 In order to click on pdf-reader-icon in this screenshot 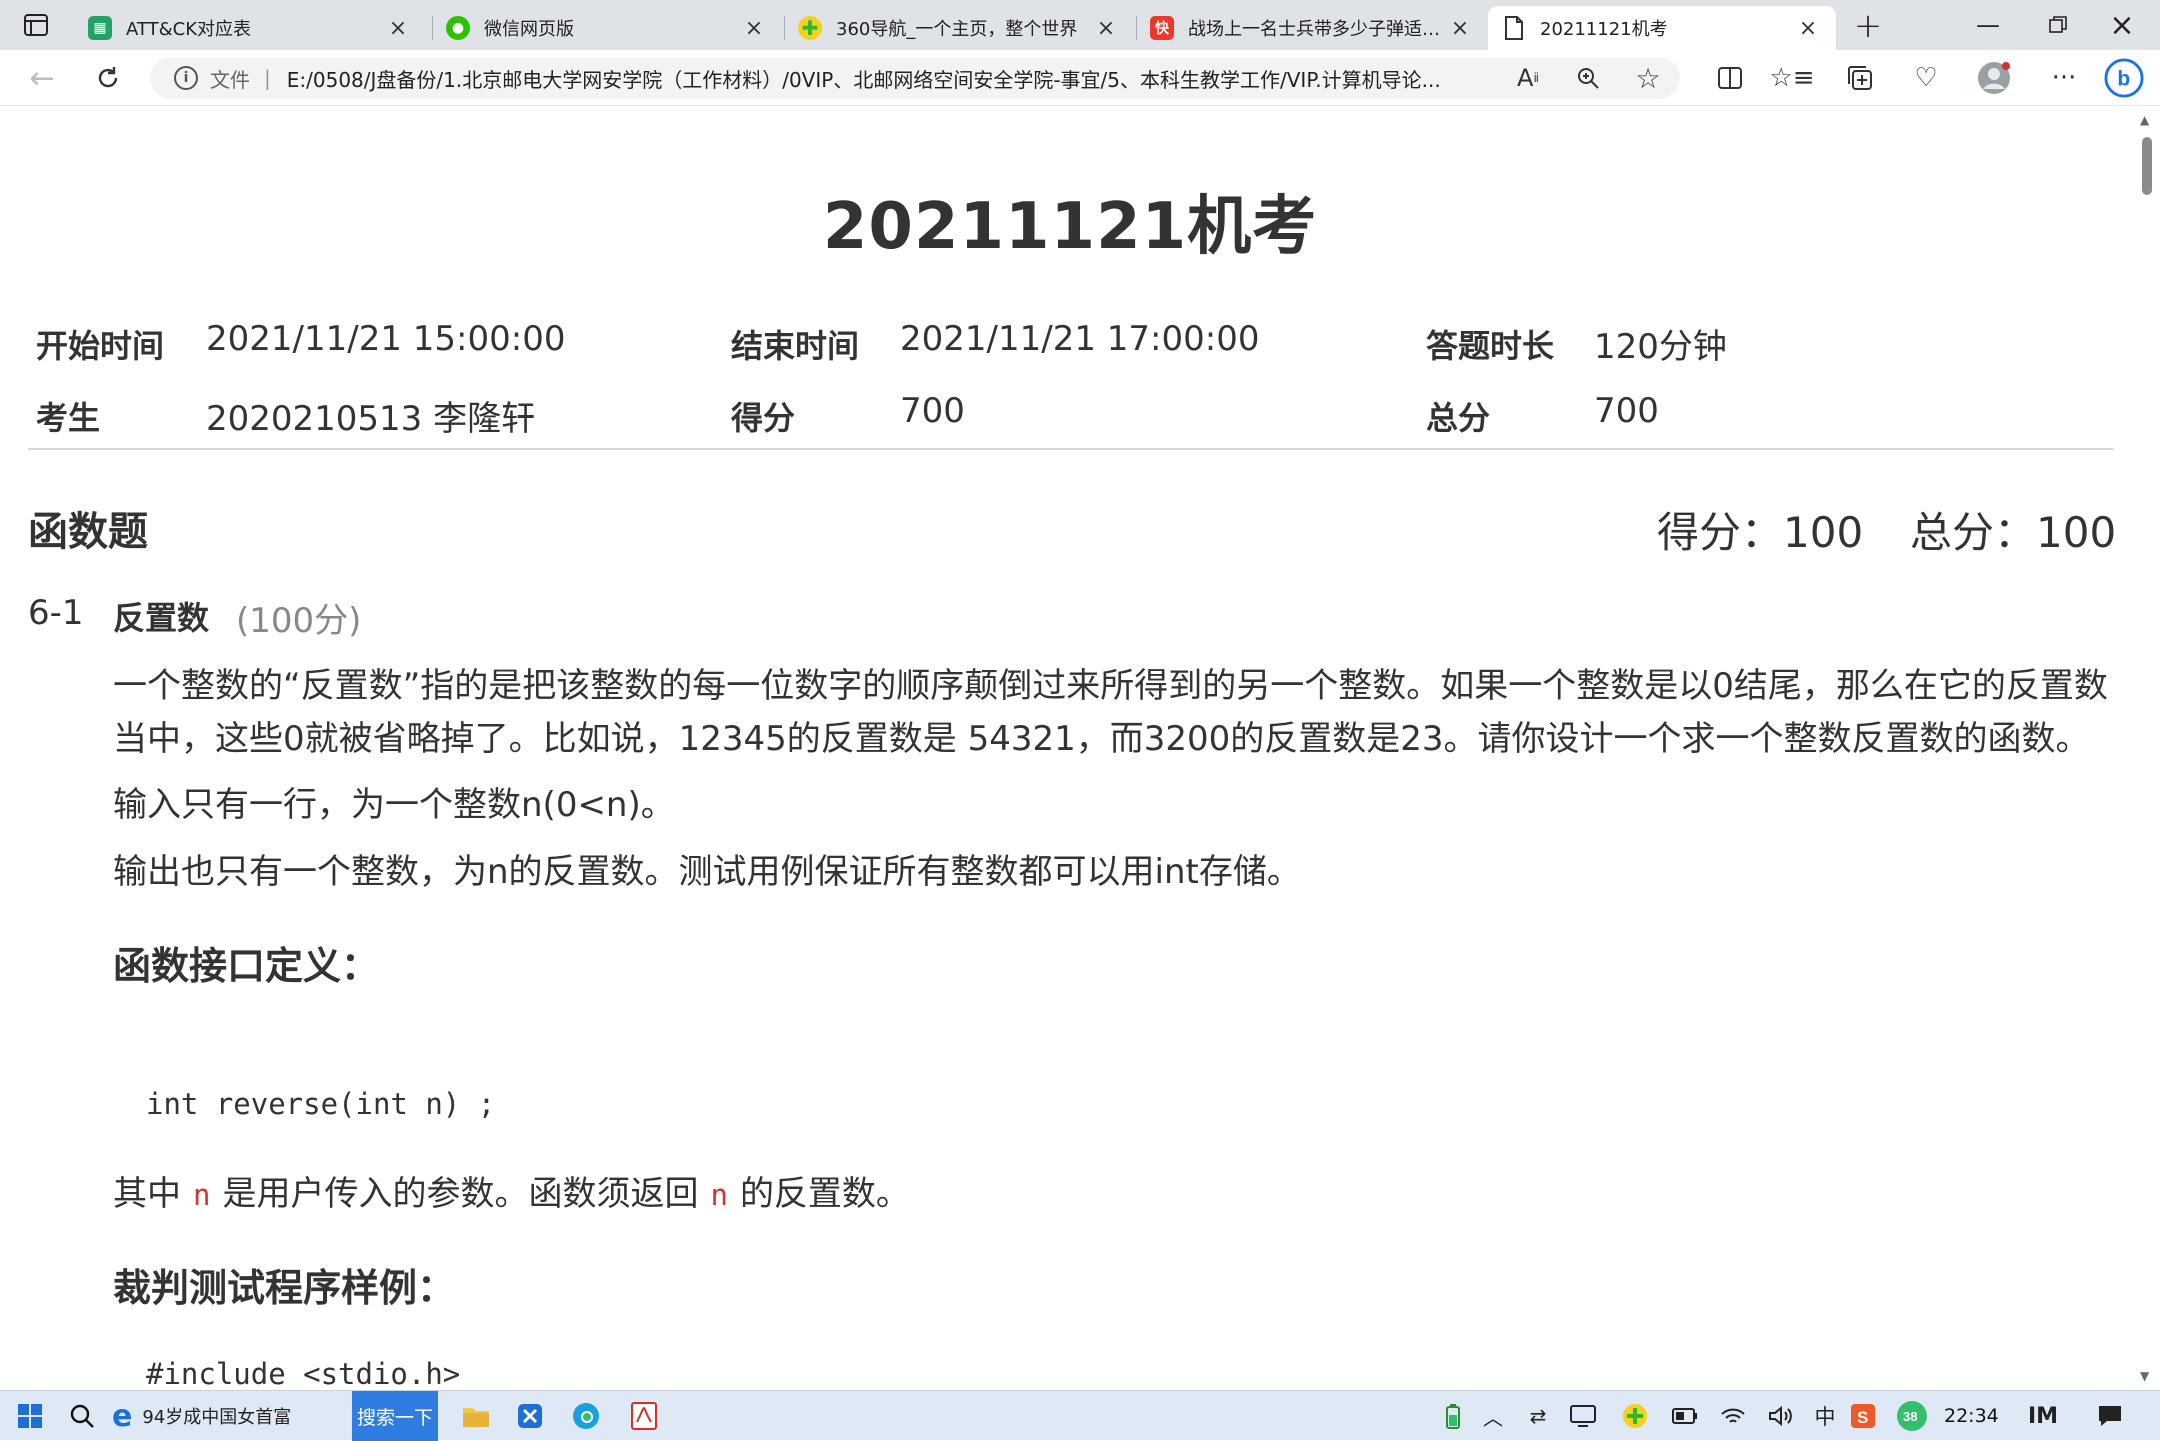, I will do `click(644, 1416)`.